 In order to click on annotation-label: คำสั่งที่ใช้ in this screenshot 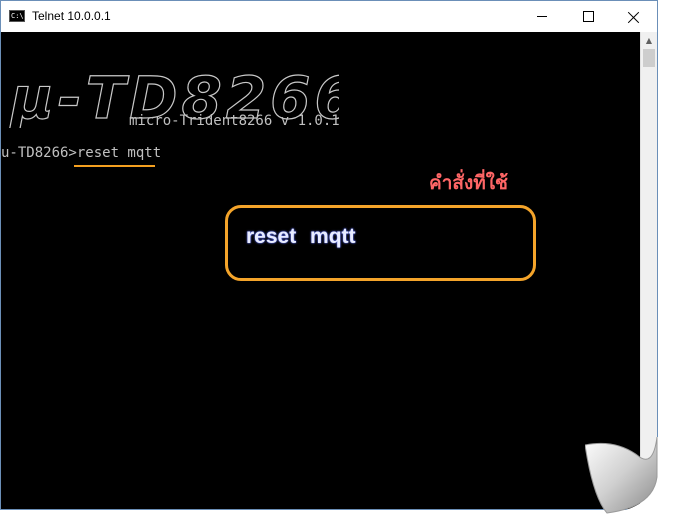, I will do `click(468, 183)`.